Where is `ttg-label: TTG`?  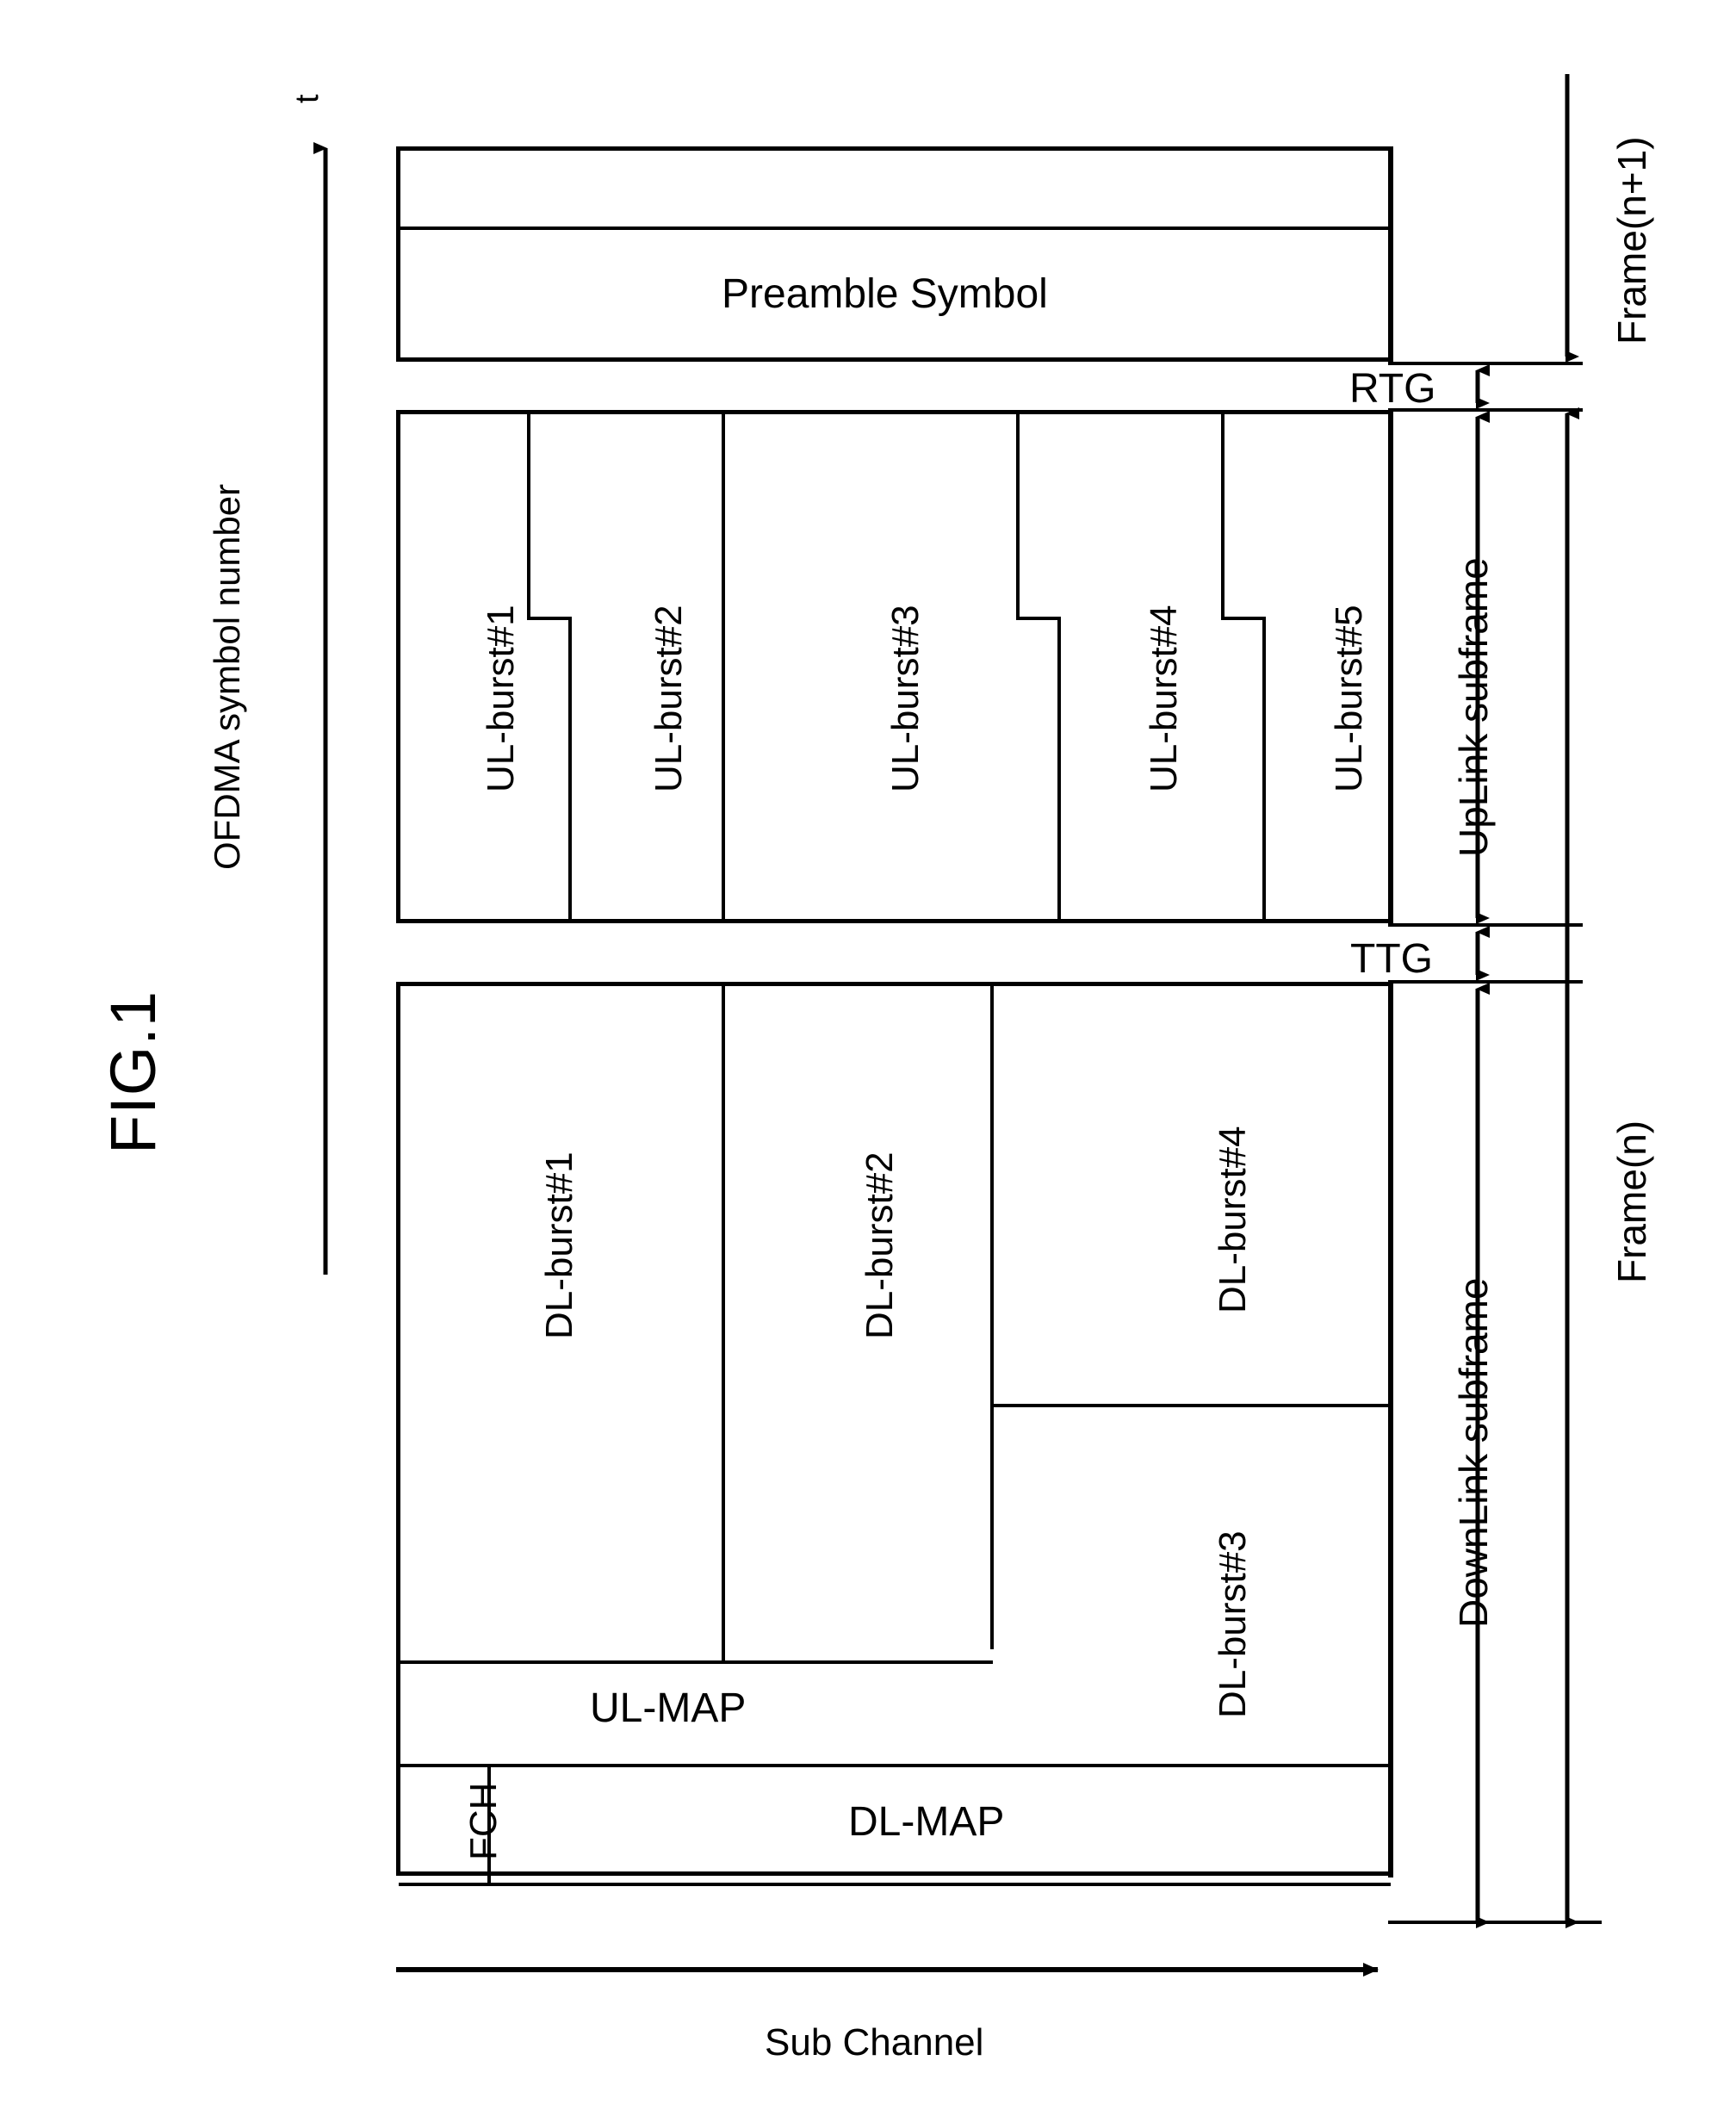
ttg-label: TTG is located at coordinates (1392, 959).